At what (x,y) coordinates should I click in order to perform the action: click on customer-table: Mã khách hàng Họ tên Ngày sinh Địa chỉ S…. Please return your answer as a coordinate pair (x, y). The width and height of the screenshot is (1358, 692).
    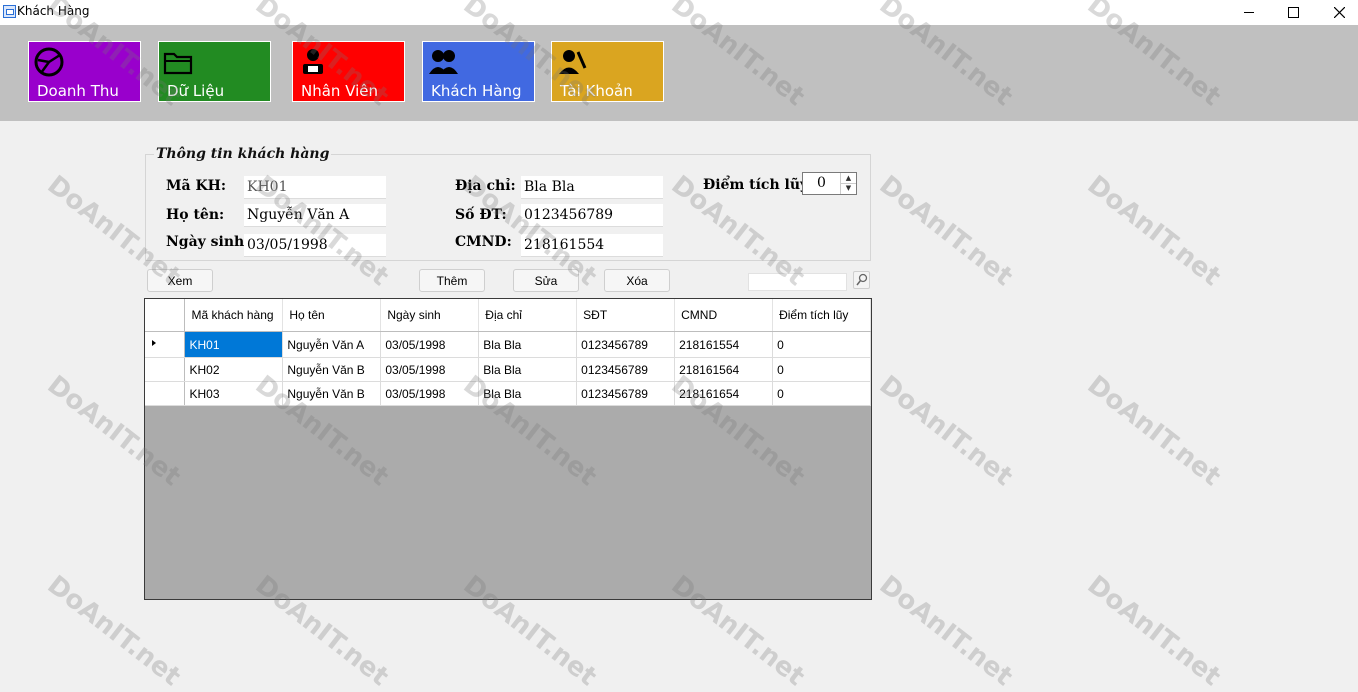
    Looking at the image, I should click on (508, 352).